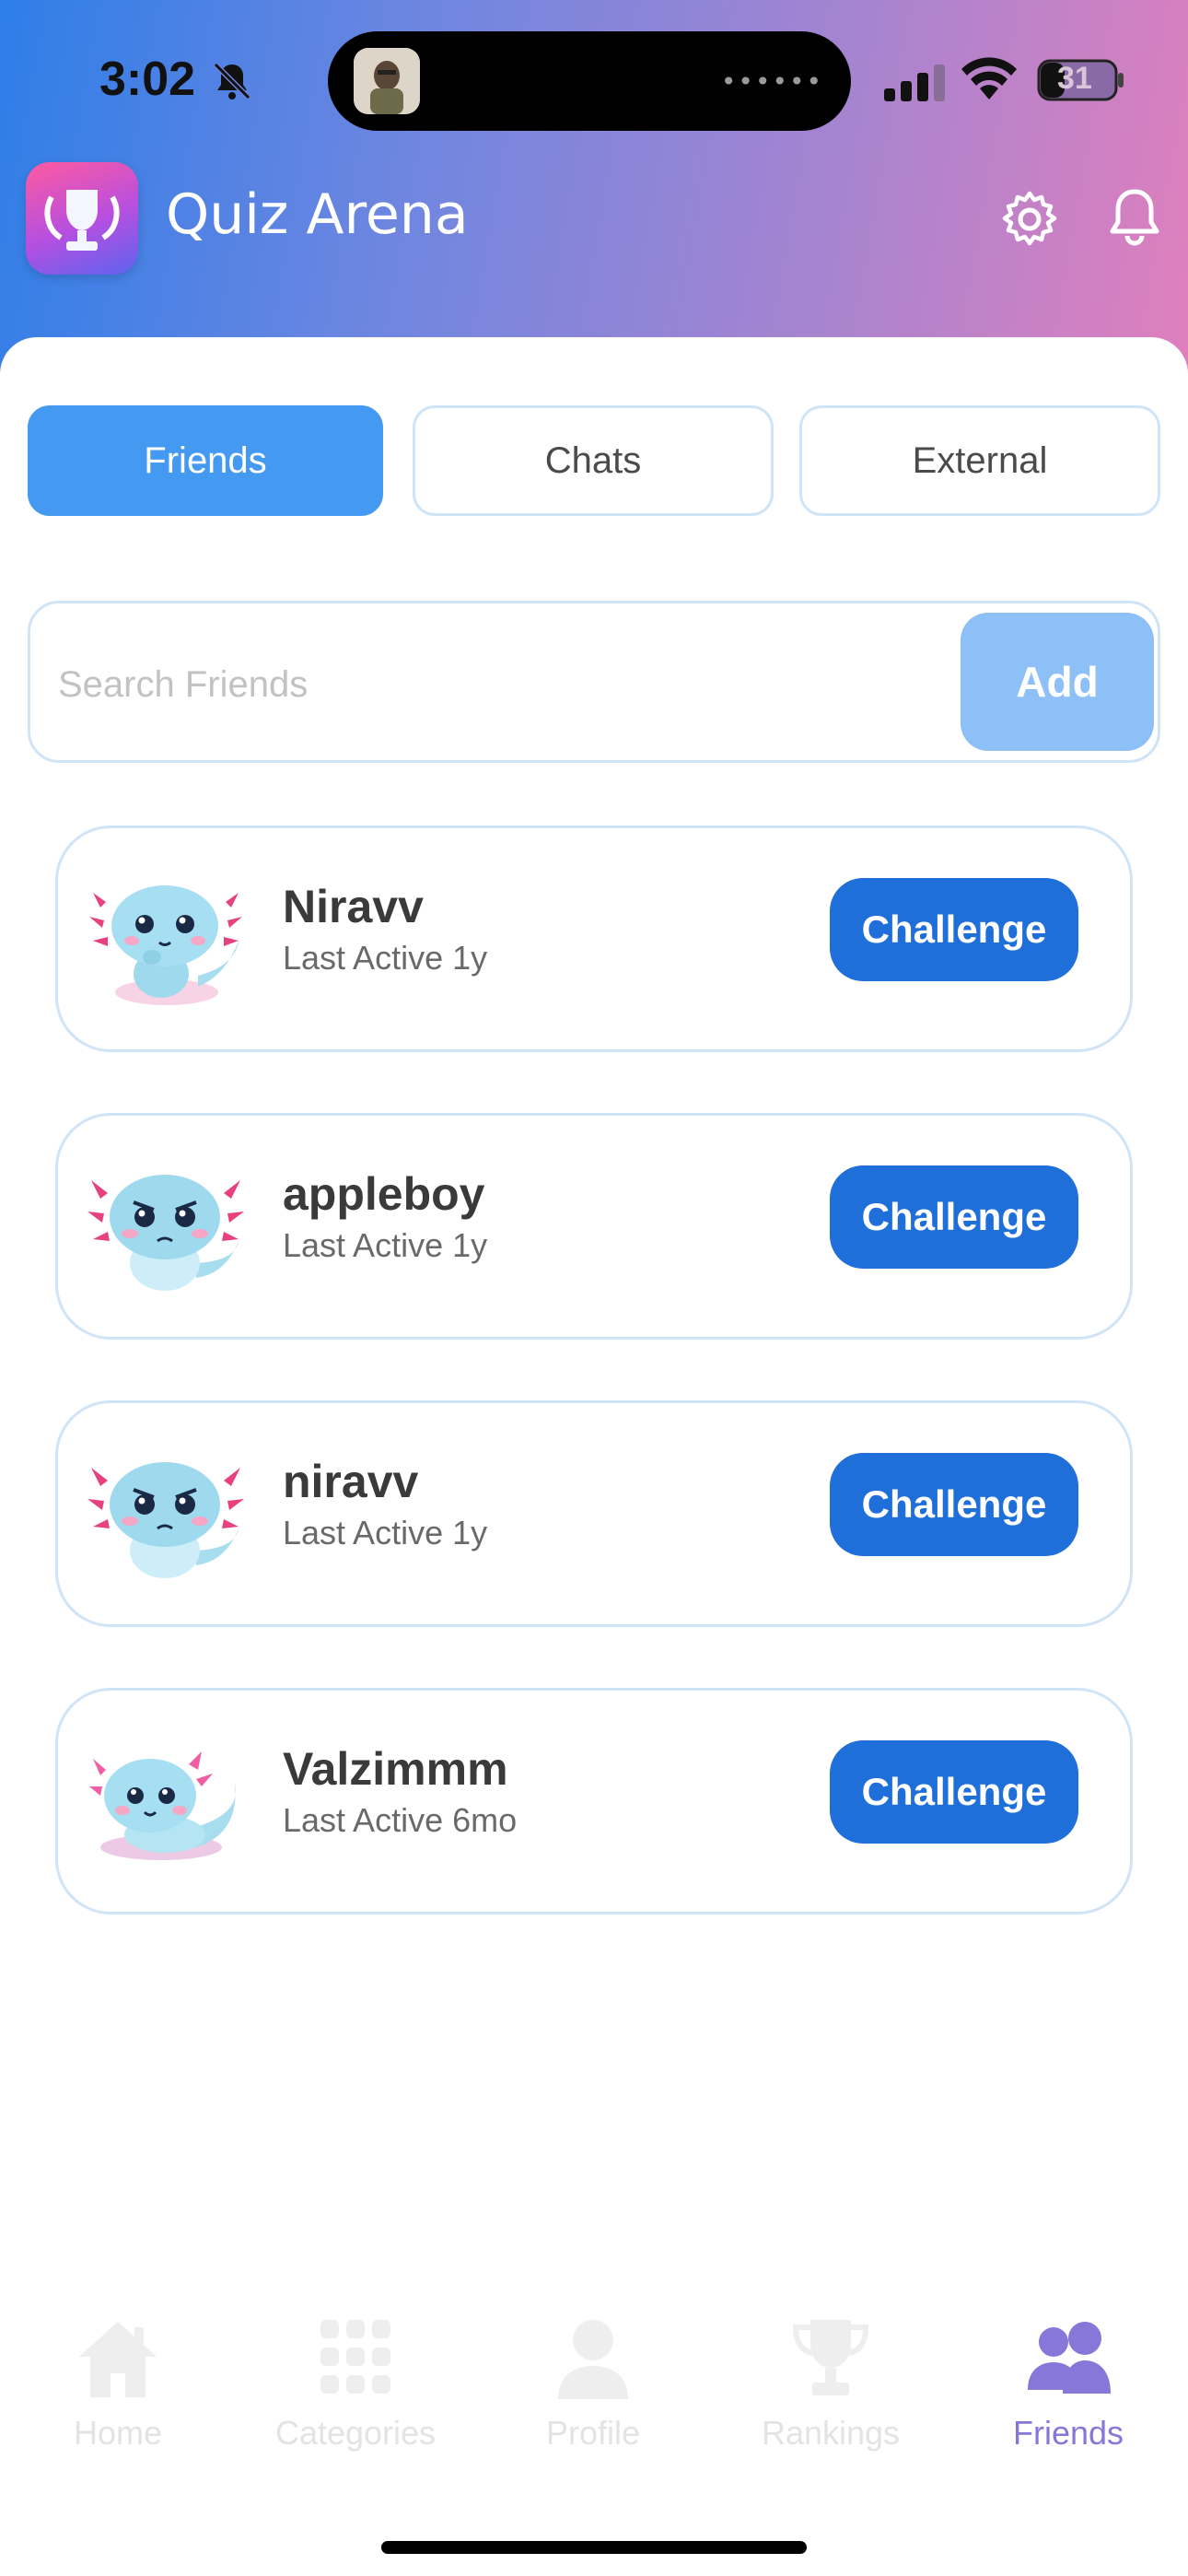 The height and width of the screenshot is (2576, 1188). What do you see at coordinates (147, 79) in the screenshot?
I see `status-time: 3:02` at bounding box center [147, 79].